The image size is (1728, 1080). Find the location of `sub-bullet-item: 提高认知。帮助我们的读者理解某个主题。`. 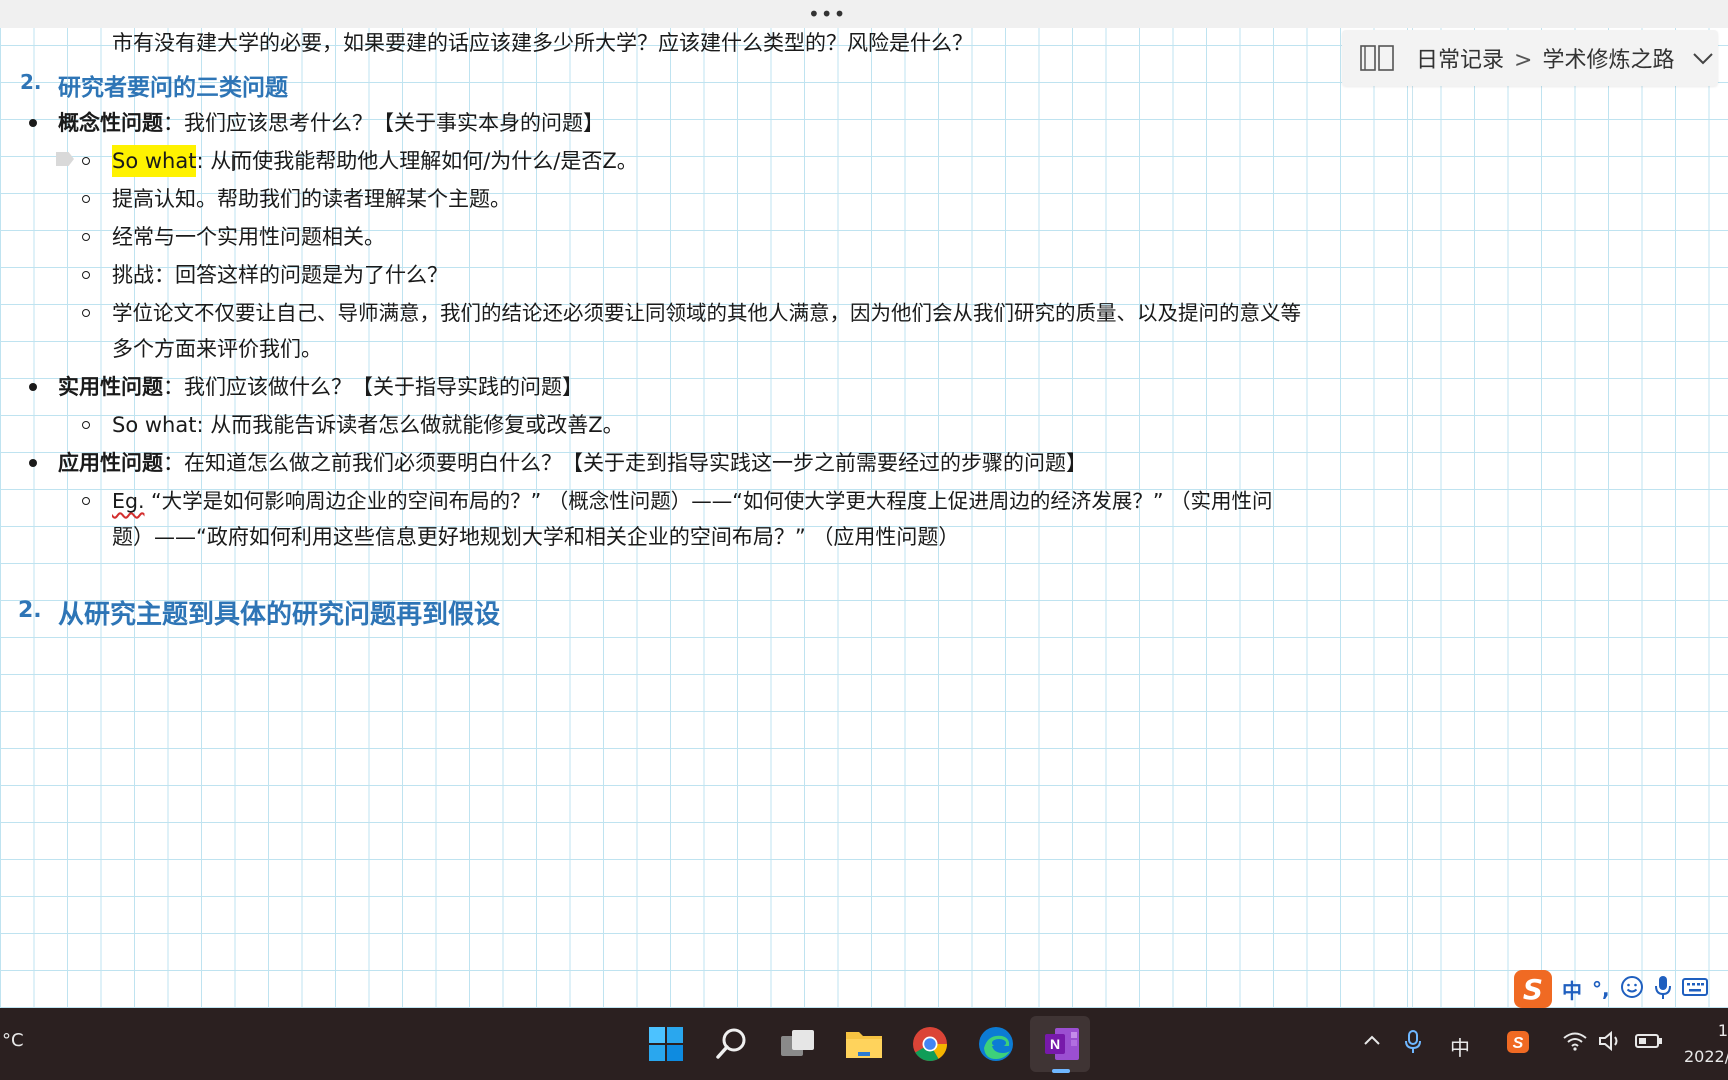

sub-bullet-item: 提高认知。帮助我们的读者理解某个主题。 is located at coordinates (311, 199).